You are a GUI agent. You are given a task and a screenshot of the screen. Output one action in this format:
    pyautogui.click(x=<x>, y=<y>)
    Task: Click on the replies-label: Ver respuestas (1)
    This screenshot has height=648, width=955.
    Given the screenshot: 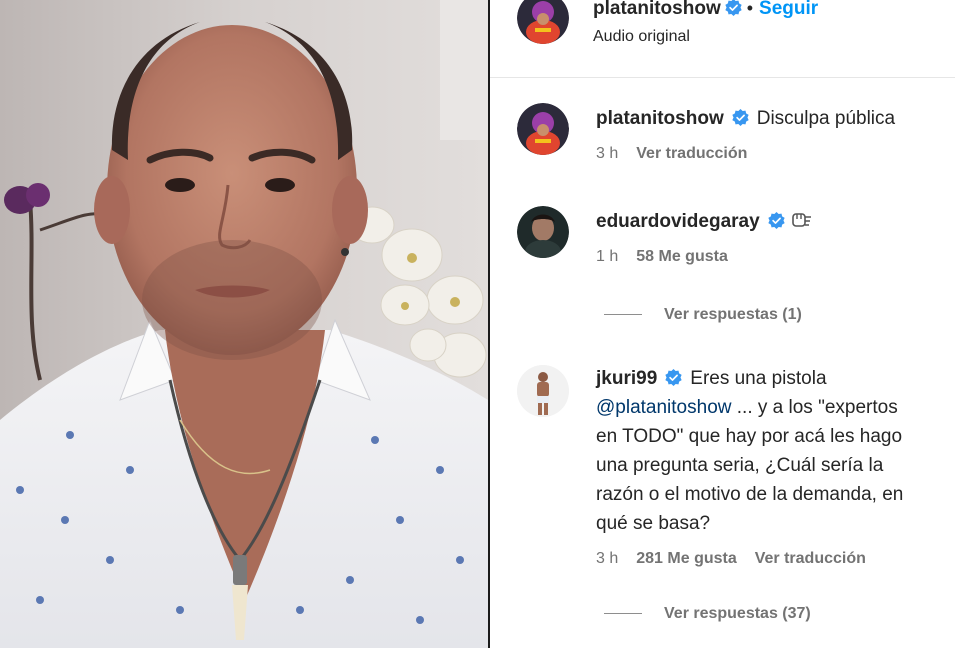 What is the action you would take?
    pyautogui.click(x=733, y=314)
    